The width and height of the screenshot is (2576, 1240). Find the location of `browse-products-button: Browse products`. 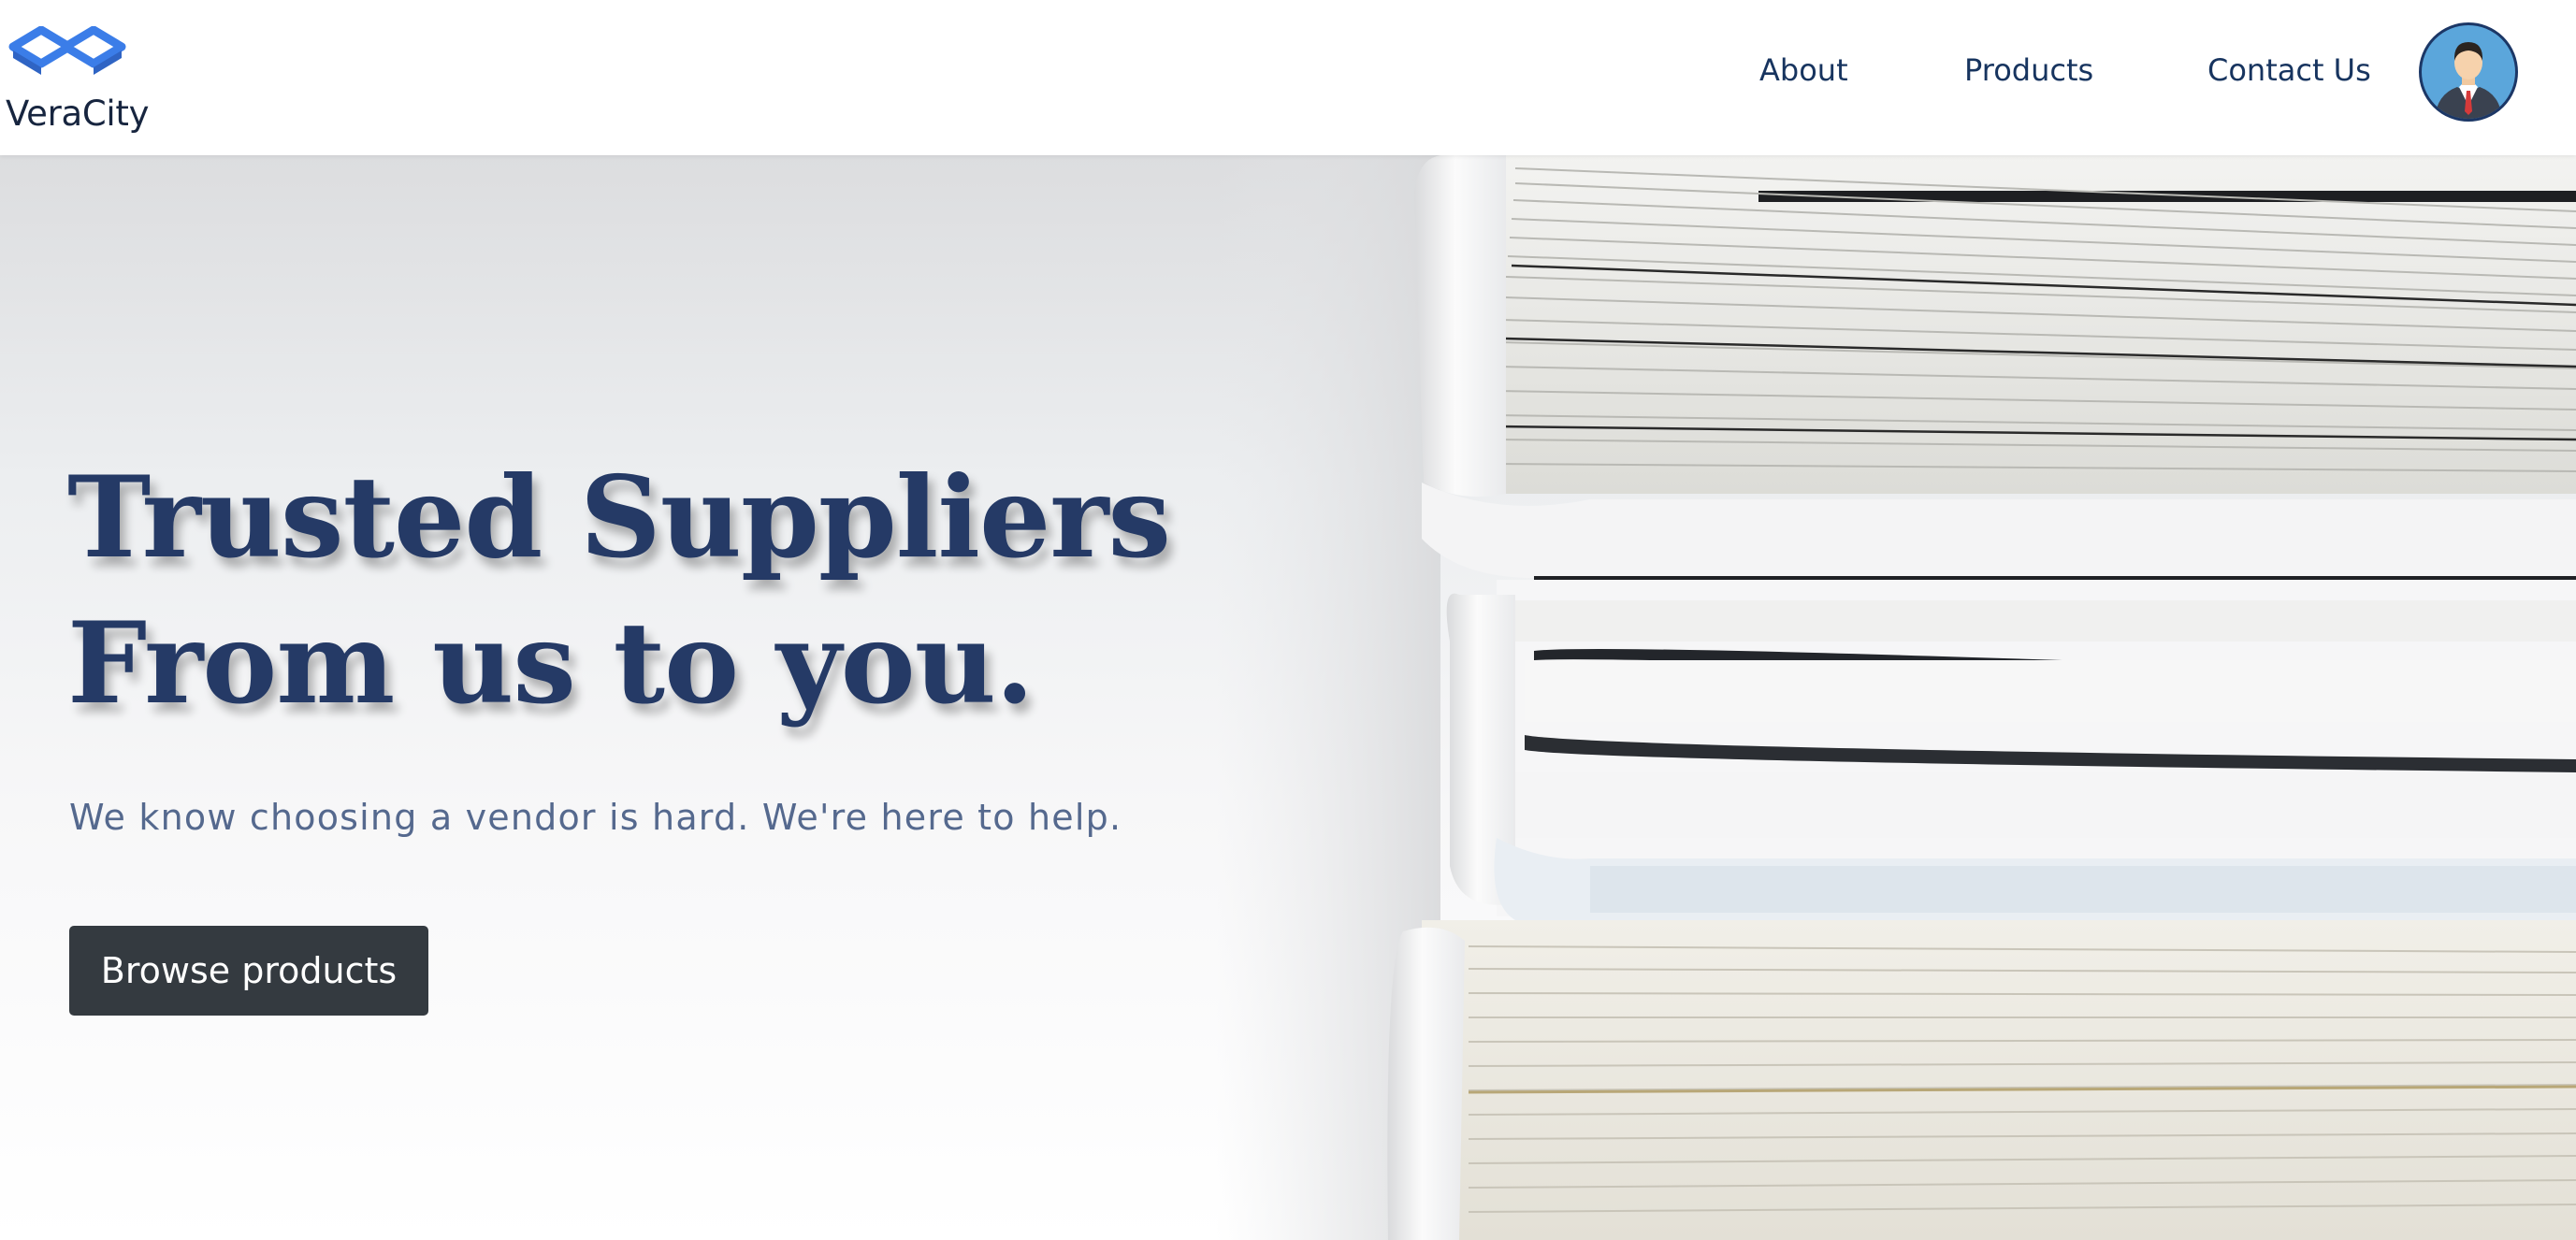

browse-products-button: Browse products is located at coordinates (249, 971).